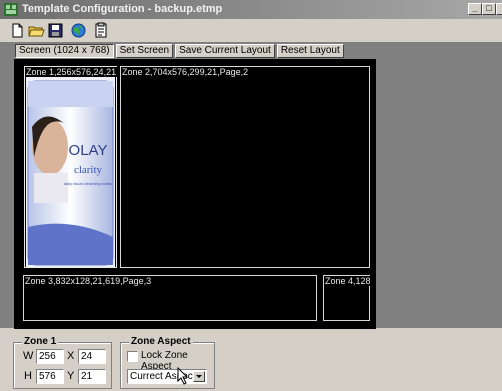 Image resolution: width=502 pixels, height=391 pixels. What do you see at coordinates (71, 376) in the screenshot?
I see `y-label: Y` at bounding box center [71, 376].